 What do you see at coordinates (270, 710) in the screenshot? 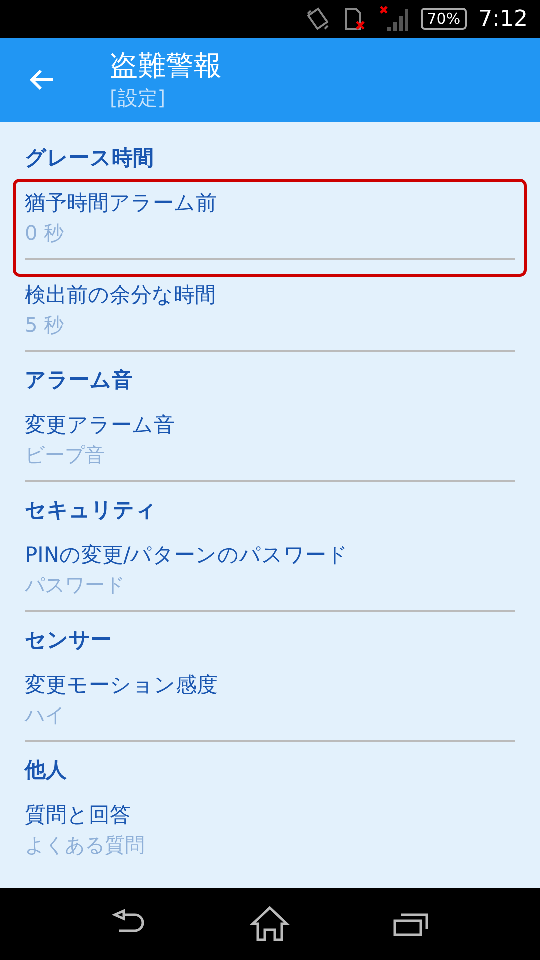
I see `setting-item: 変更モーション感度 ハイ` at bounding box center [270, 710].